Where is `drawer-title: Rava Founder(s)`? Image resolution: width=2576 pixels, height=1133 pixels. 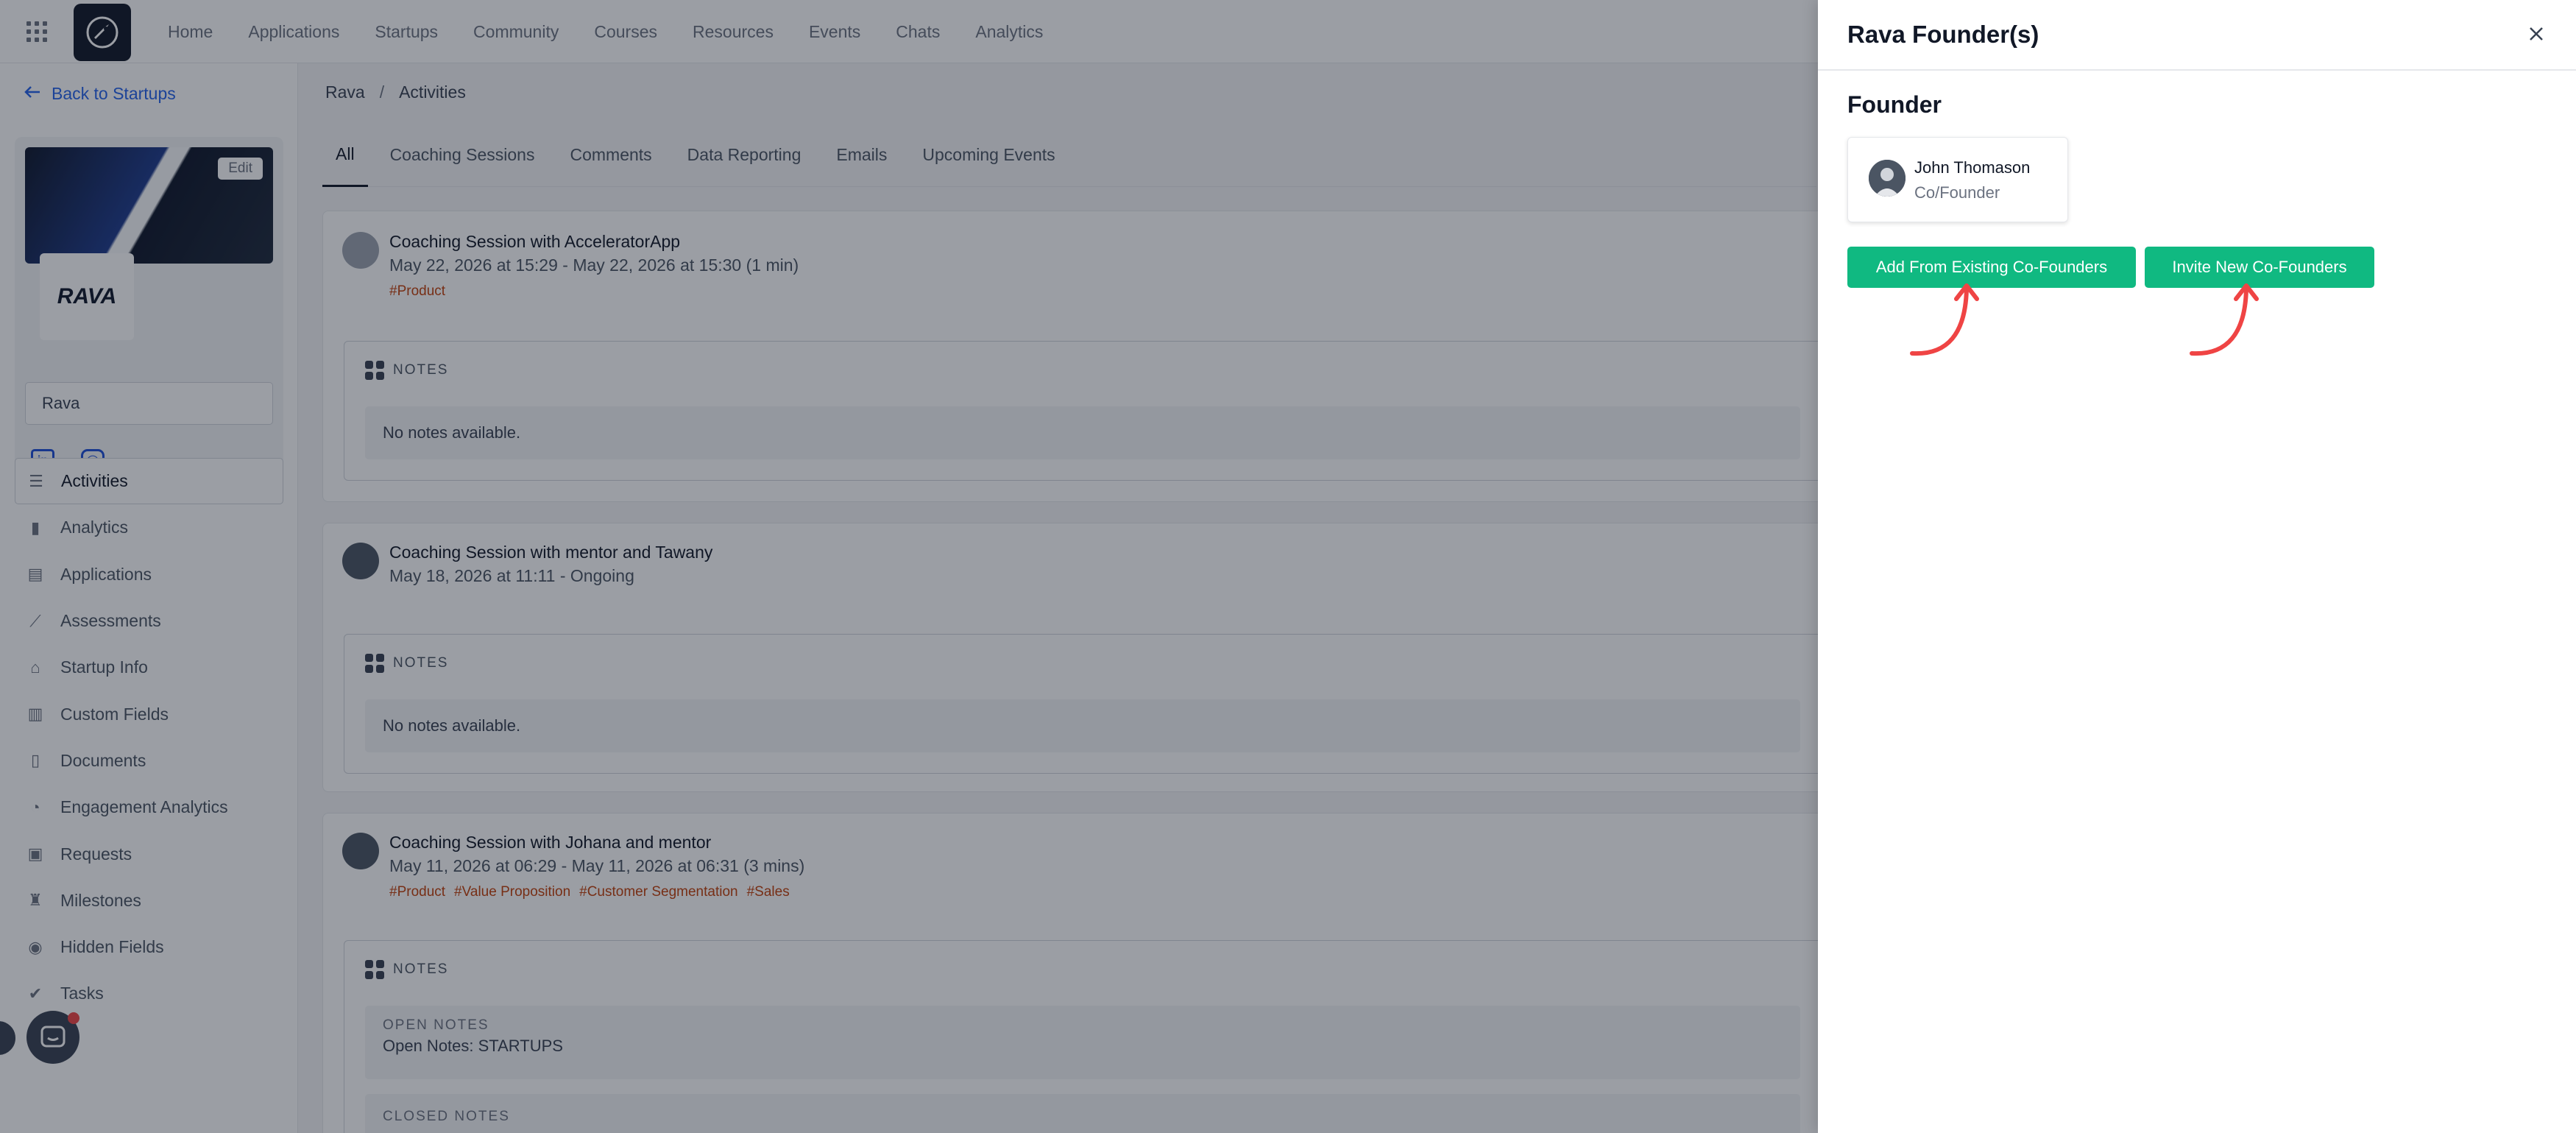 drawer-title: Rava Founder(s) is located at coordinates (1943, 34).